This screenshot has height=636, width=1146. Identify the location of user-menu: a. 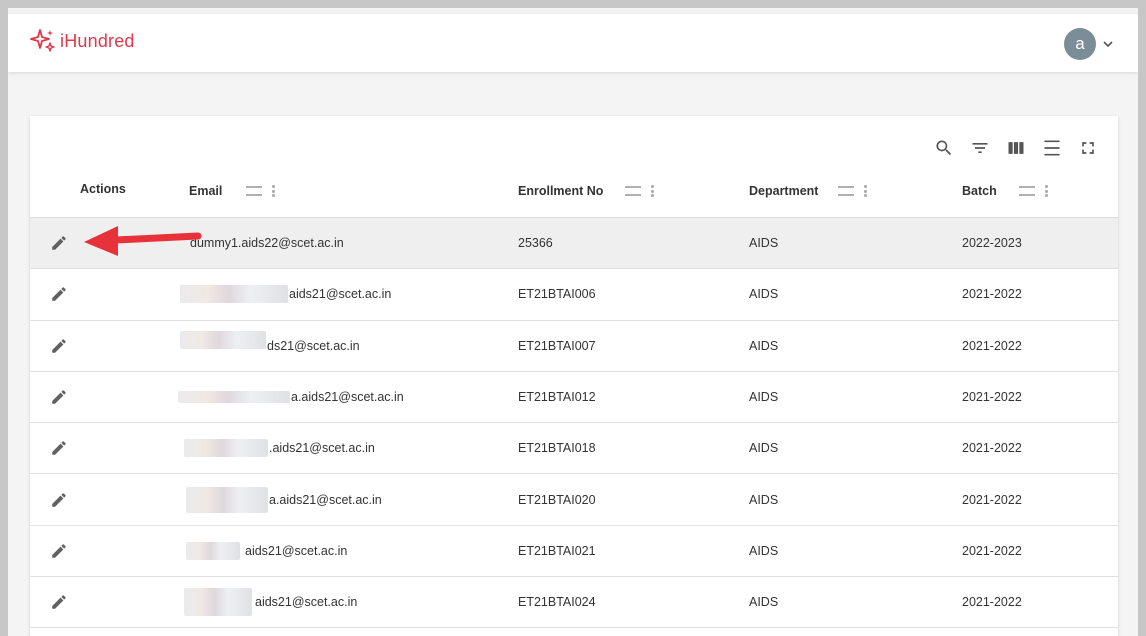
(1089, 44).